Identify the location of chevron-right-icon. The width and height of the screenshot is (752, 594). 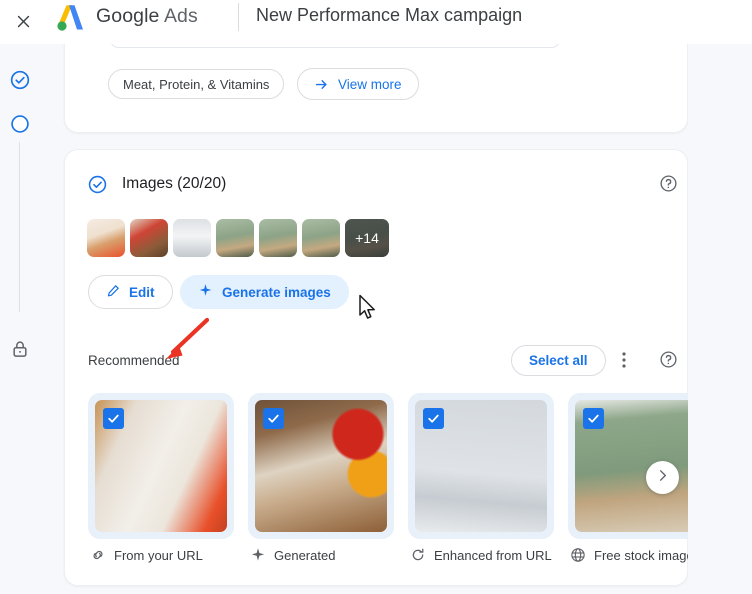
(662, 478).